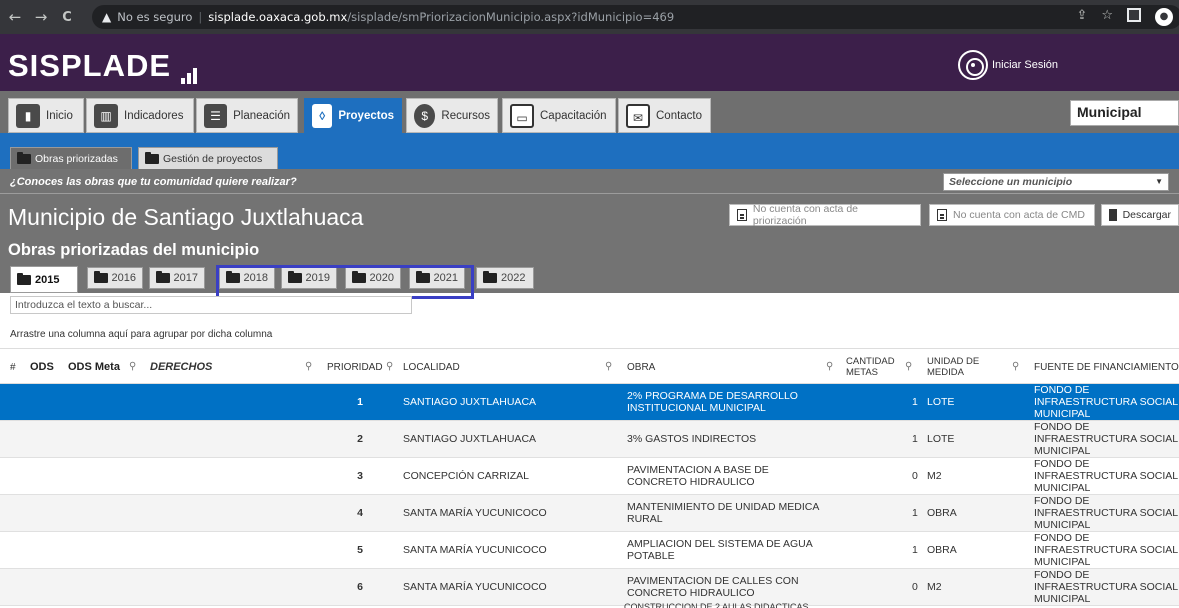 This screenshot has height=608, width=1179. Describe the element at coordinates (115, 278) in the screenshot. I see `year-tab-2016: 2016` at that location.